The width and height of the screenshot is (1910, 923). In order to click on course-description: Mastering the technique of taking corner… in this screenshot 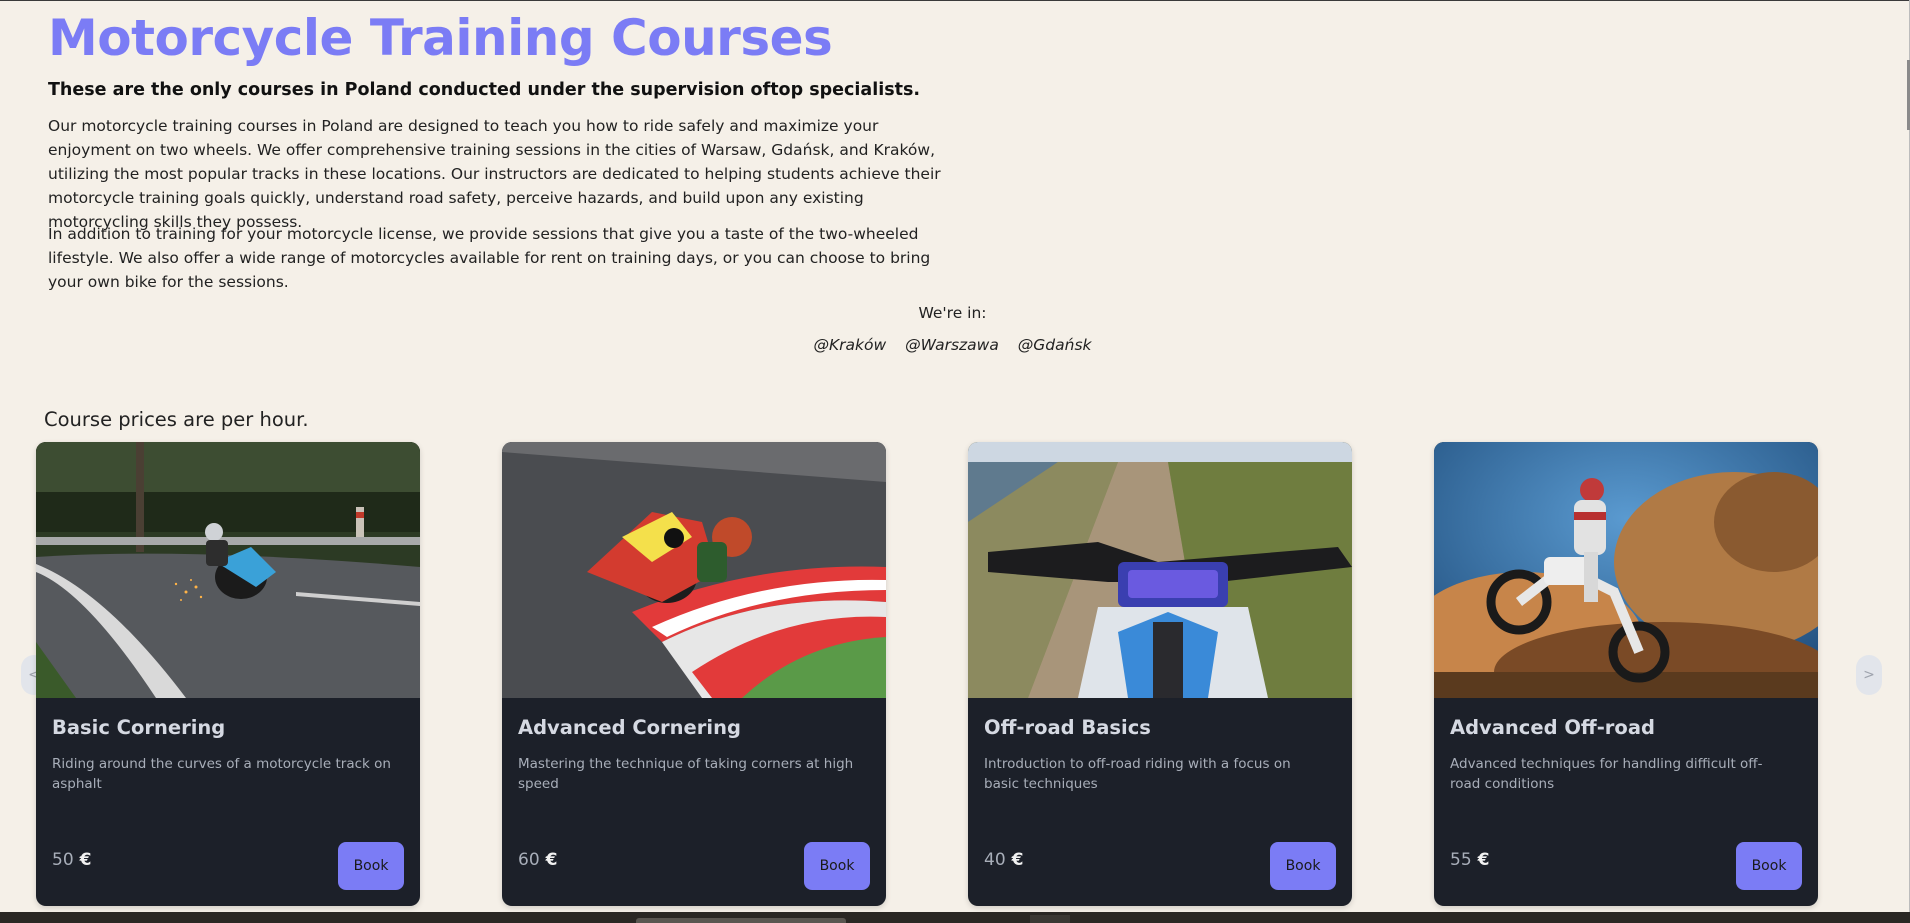, I will do `click(686, 774)`.